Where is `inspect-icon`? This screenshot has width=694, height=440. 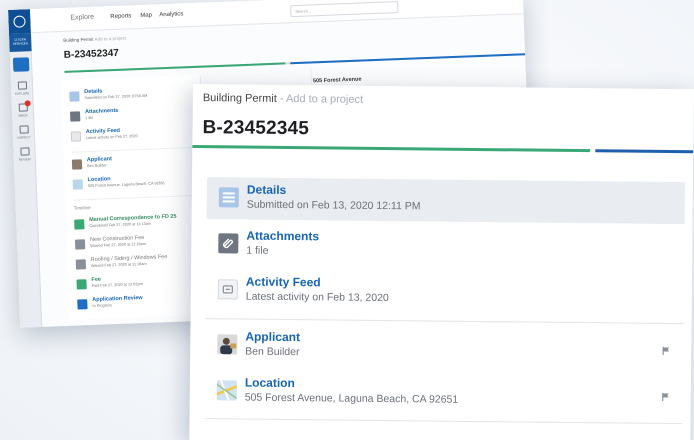
inspect-icon is located at coordinates (23, 129).